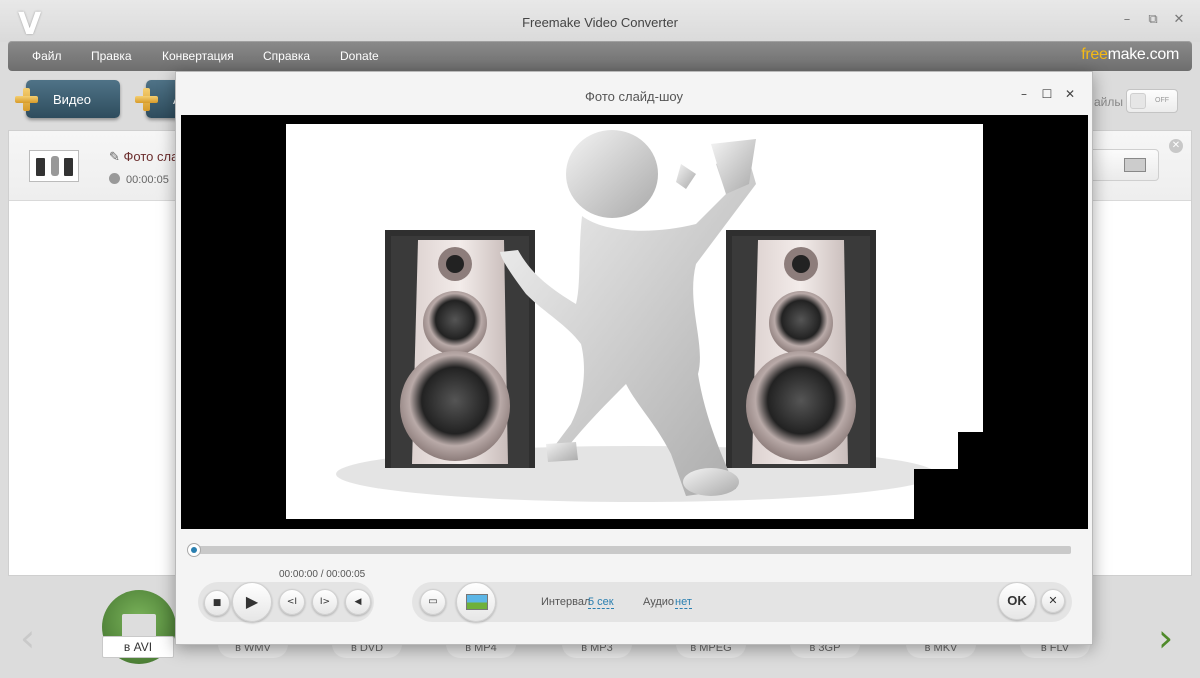 The height and width of the screenshot is (678, 1200). I want to click on format-mp4-button: в MP4, so click(481, 651).